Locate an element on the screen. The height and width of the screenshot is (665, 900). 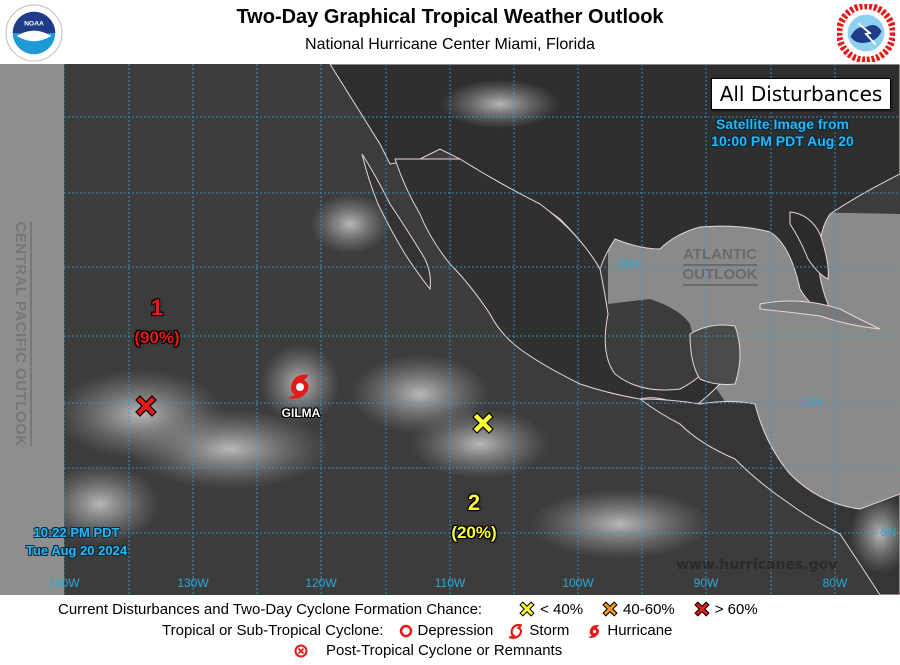
central-pacific-outlook-label: CENTRAL PACIFIC OUTLOOK is located at coordinates (22, 334).